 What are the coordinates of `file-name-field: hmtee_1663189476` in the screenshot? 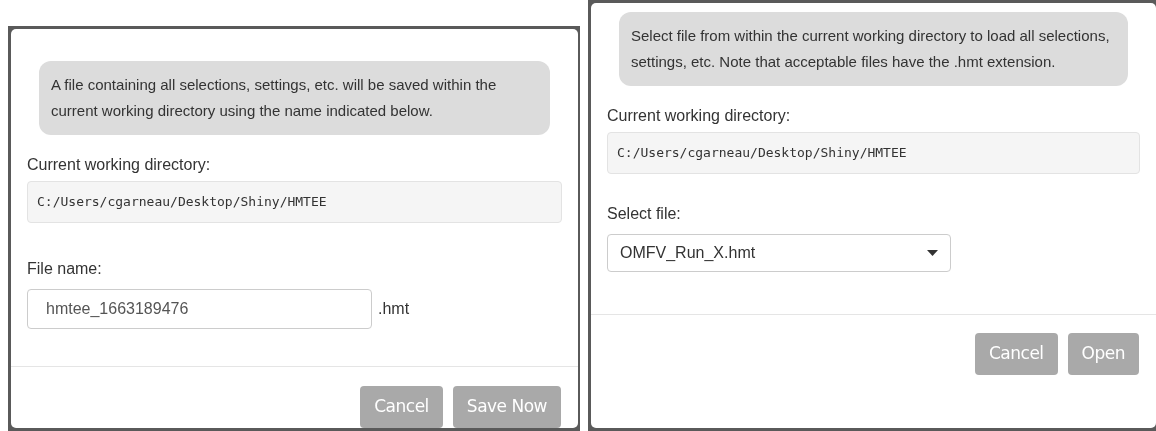 It's located at (199, 309).